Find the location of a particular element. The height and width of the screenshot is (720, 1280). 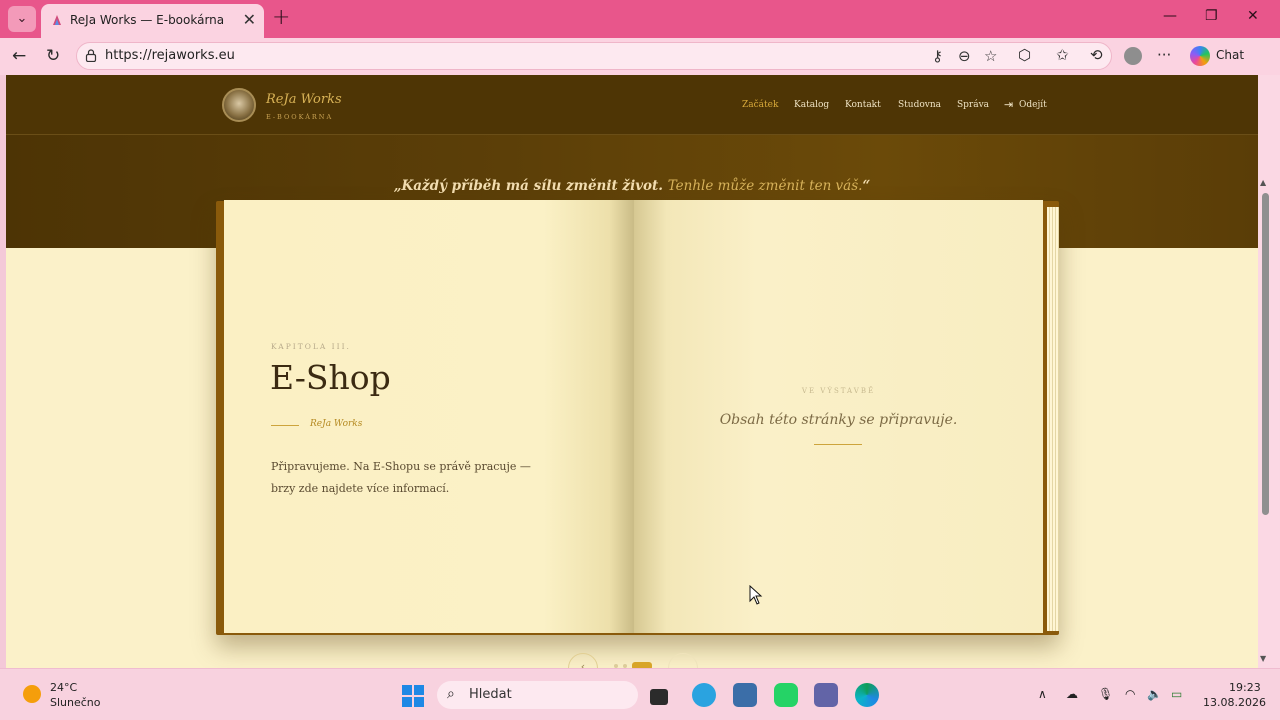

logout-icon: ⇥ is located at coordinates (1008, 104).